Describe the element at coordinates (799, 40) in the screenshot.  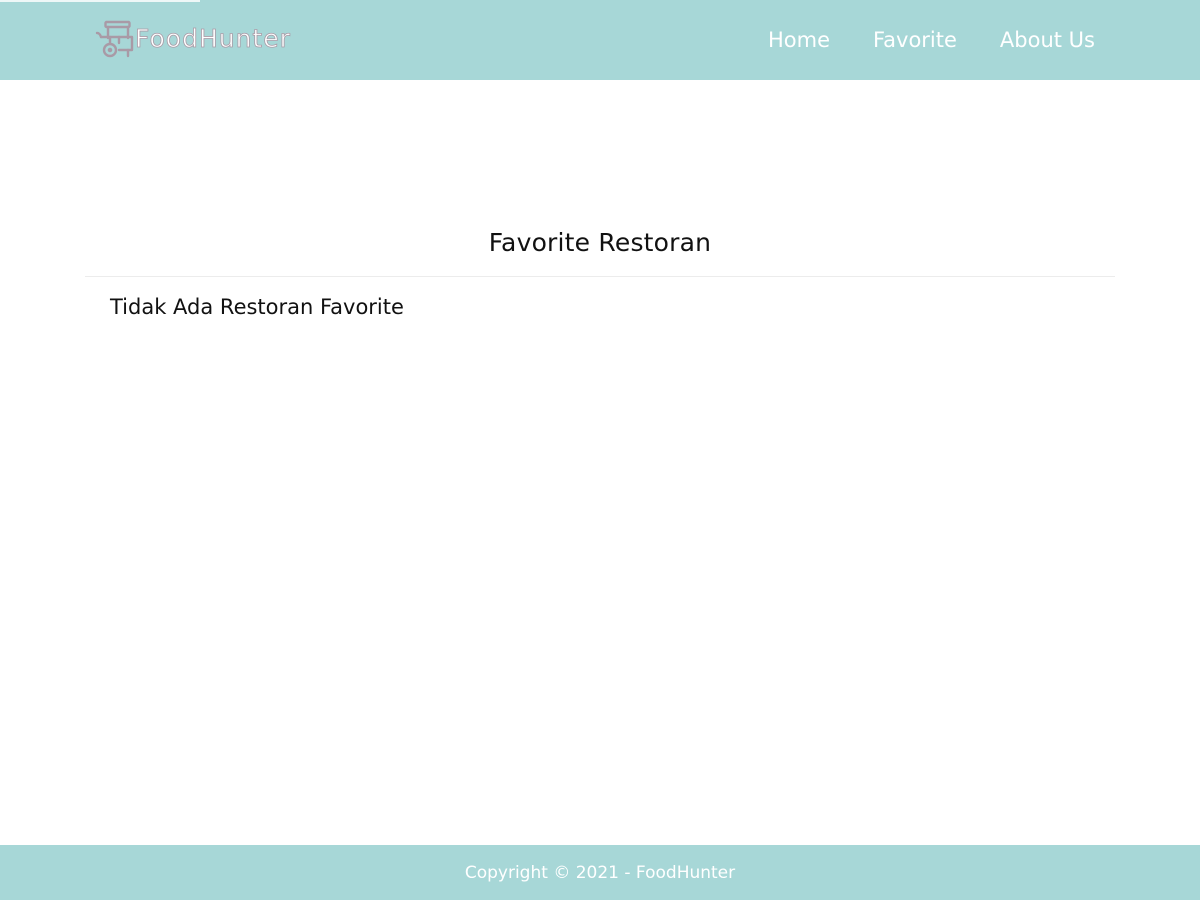
I see `nav-home-link: Home` at that location.